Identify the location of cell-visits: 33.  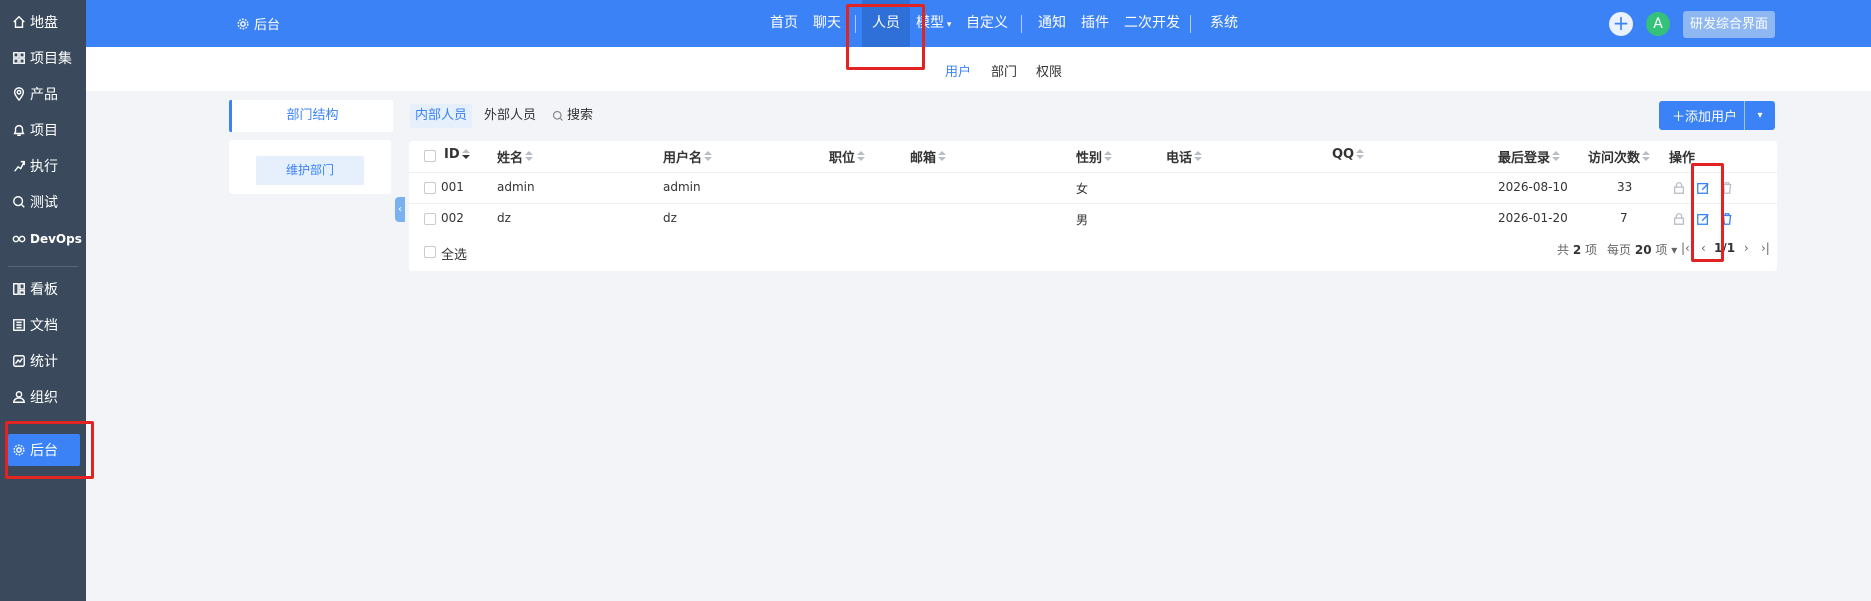
(1625, 187).